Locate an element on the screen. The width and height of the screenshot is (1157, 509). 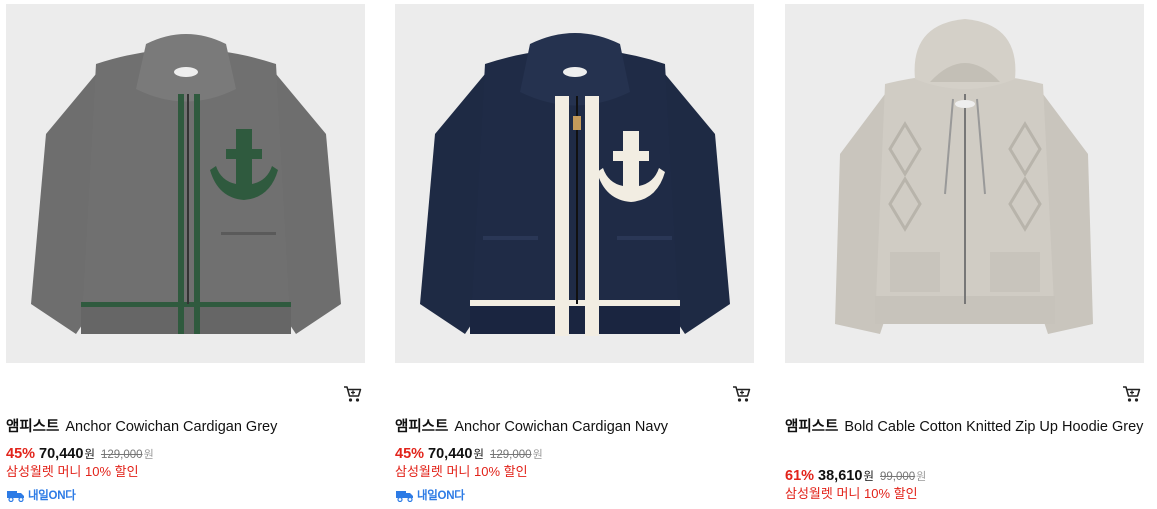
product-title: 앰피스트 Anchor Cowichan Cardigan Navy is located at coordinates (574, 427).